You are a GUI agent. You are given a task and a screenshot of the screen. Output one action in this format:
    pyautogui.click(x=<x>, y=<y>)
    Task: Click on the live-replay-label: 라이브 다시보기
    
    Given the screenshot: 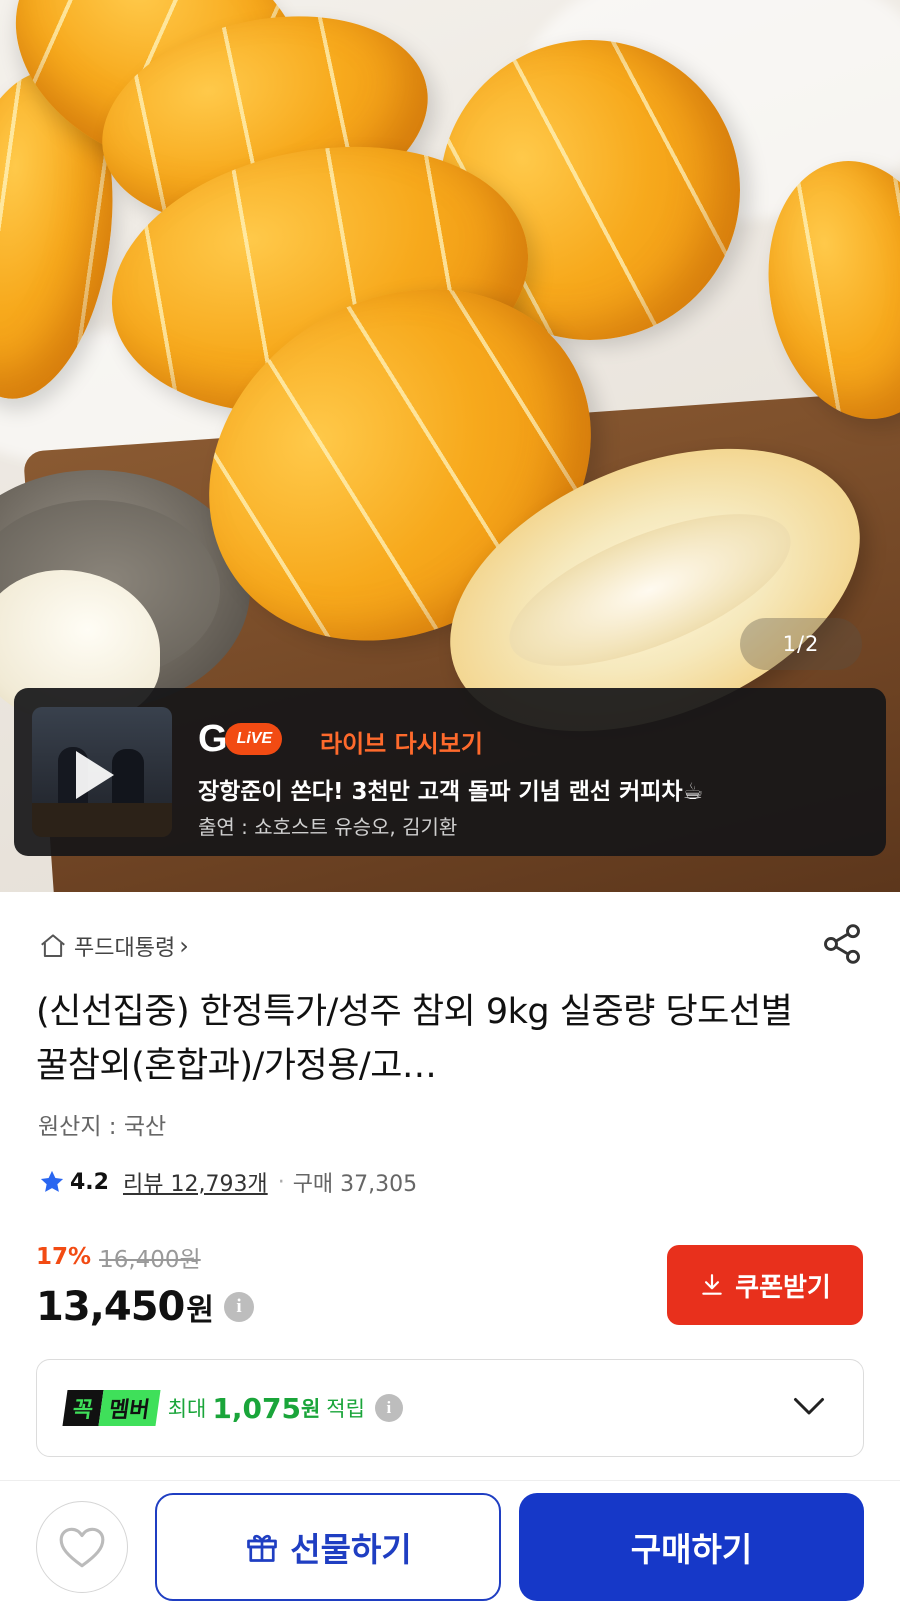 What is the action you would take?
    pyautogui.click(x=401, y=744)
    